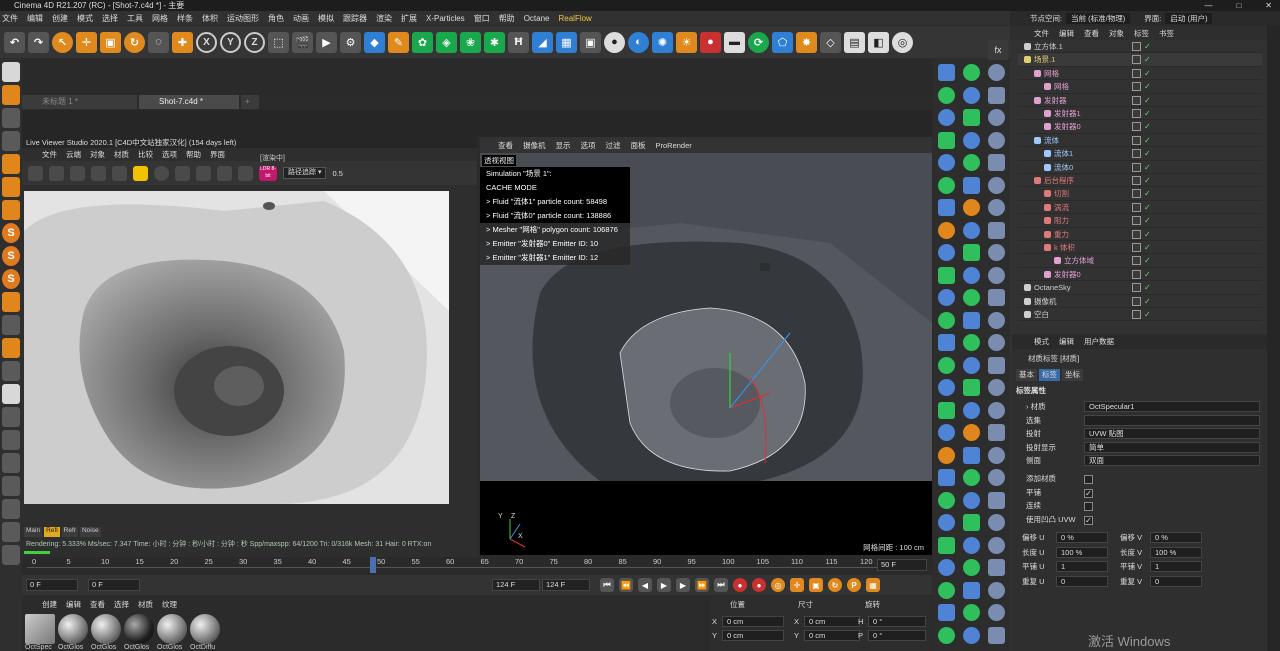  What do you see at coordinates (759, 585) in the screenshot?
I see `auto-key-icon: ●` at bounding box center [759, 585].